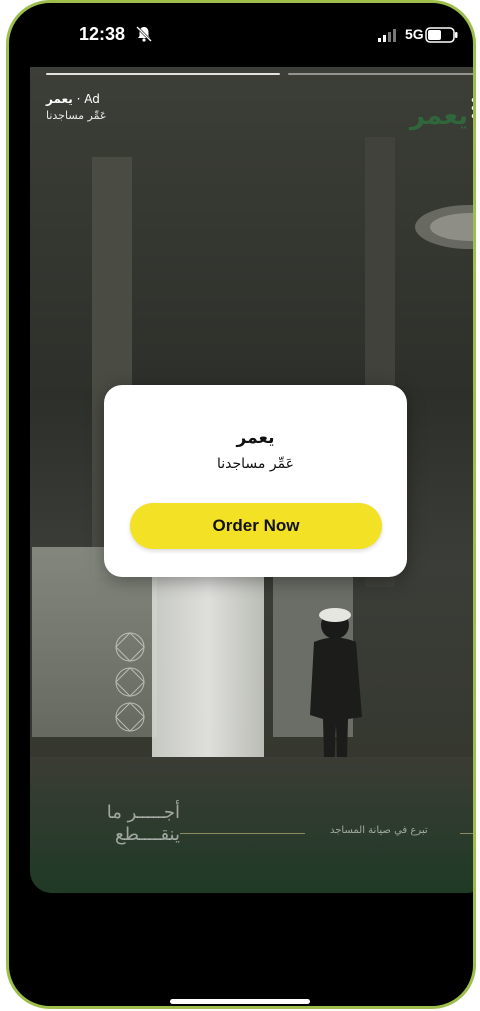 The width and height of the screenshot is (480, 1011). Describe the element at coordinates (444, 227) in the screenshot. I see `chandelier-image` at that location.